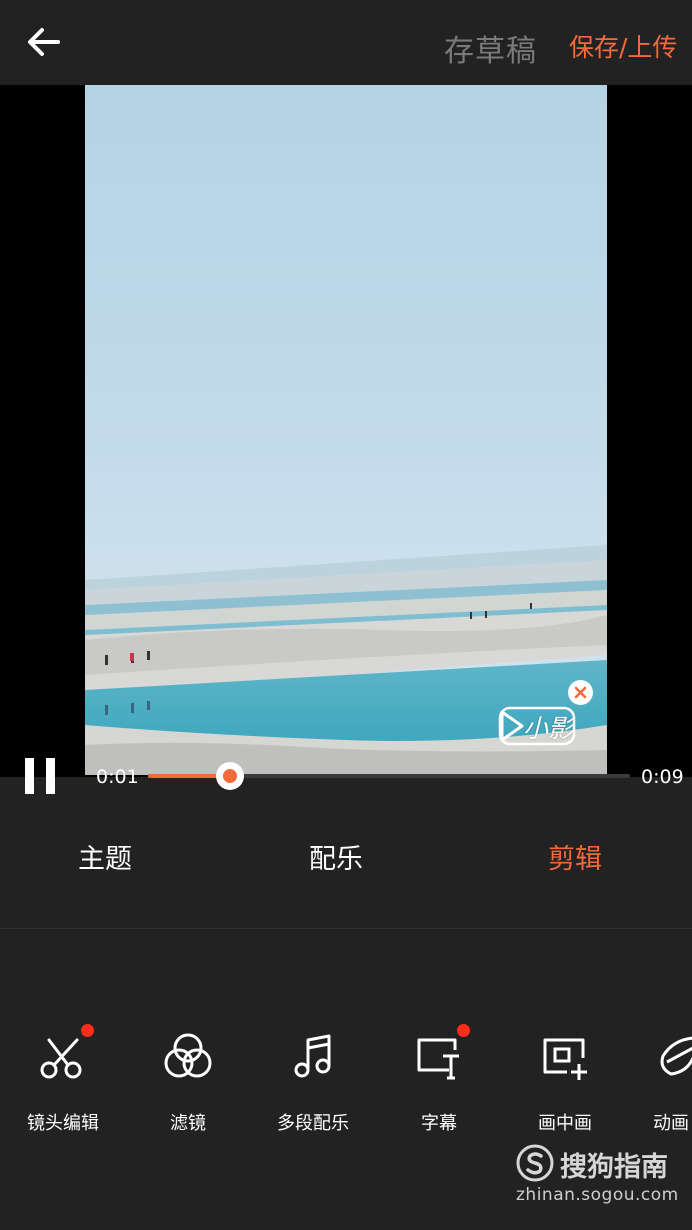 This screenshot has width=692, height=1230. Describe the element at coordinates (490, 48) in the screenshot. I see `save-draft-button: 存草稿` at that location.